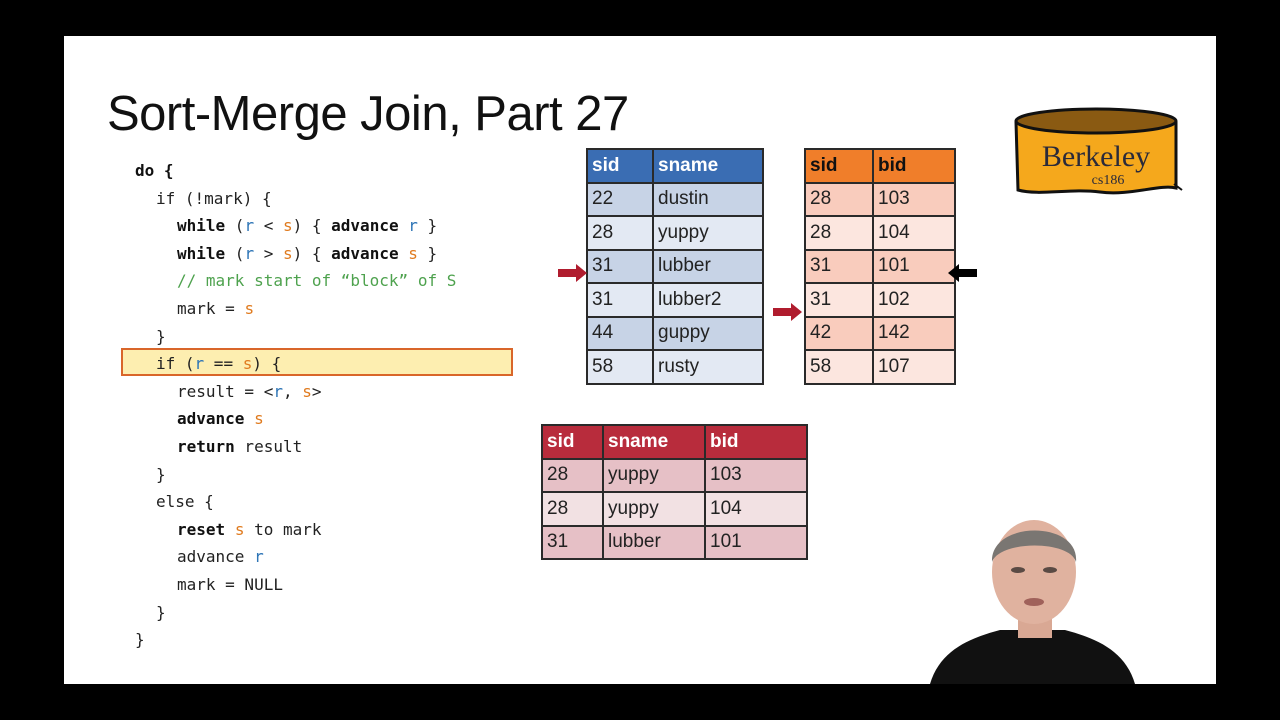 Image resolution: width=1280 pixels, height=720 pixels. I want to click on logo-subtext: cs186, so click(1108, 180).